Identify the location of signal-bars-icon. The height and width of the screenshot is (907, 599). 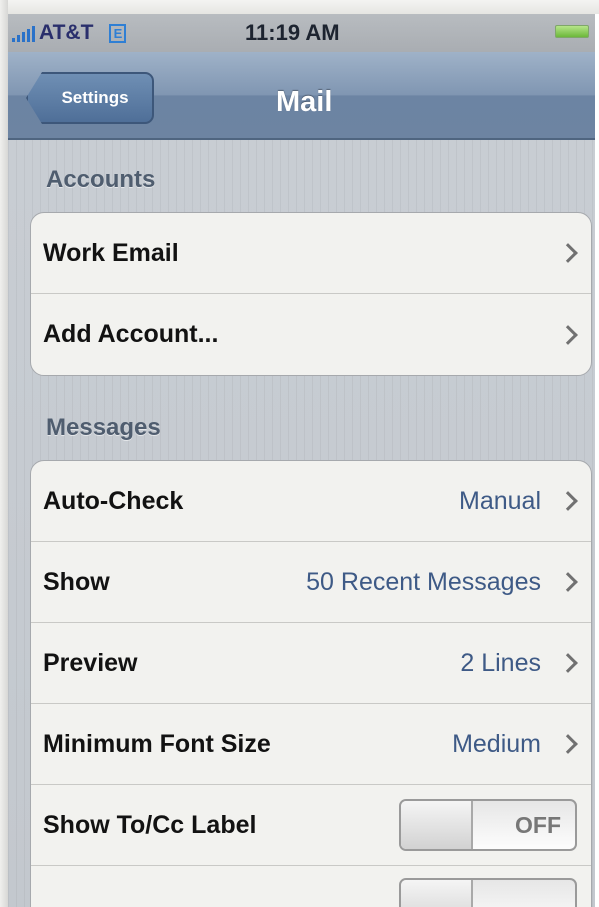
(23, 33).